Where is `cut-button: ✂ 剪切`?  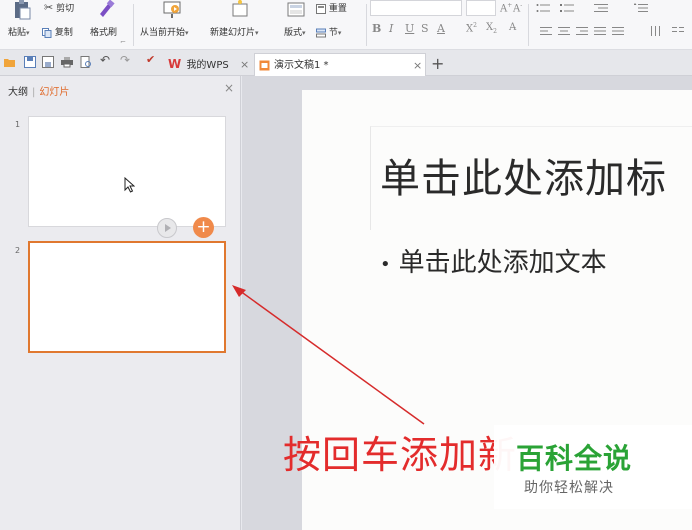
cut-button: ✂ 剪切 is located at coordinates (59, 7).